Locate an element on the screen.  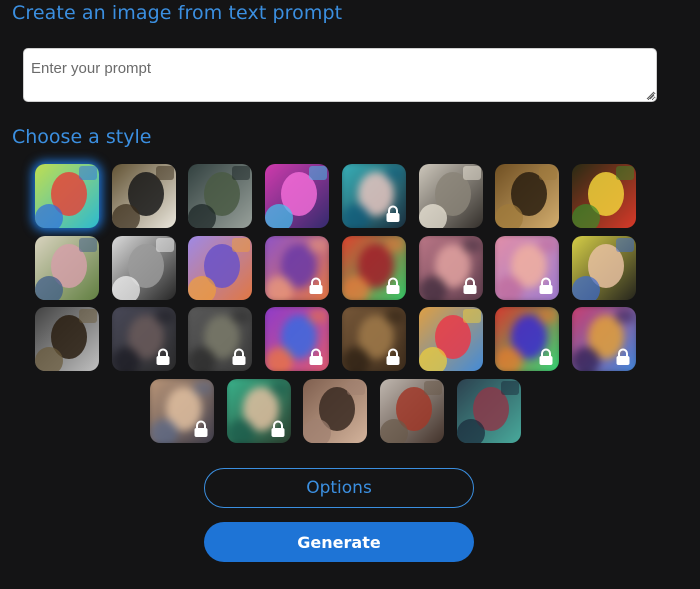
style-tile-coffee-sketch is located at coordinates (144, 268).